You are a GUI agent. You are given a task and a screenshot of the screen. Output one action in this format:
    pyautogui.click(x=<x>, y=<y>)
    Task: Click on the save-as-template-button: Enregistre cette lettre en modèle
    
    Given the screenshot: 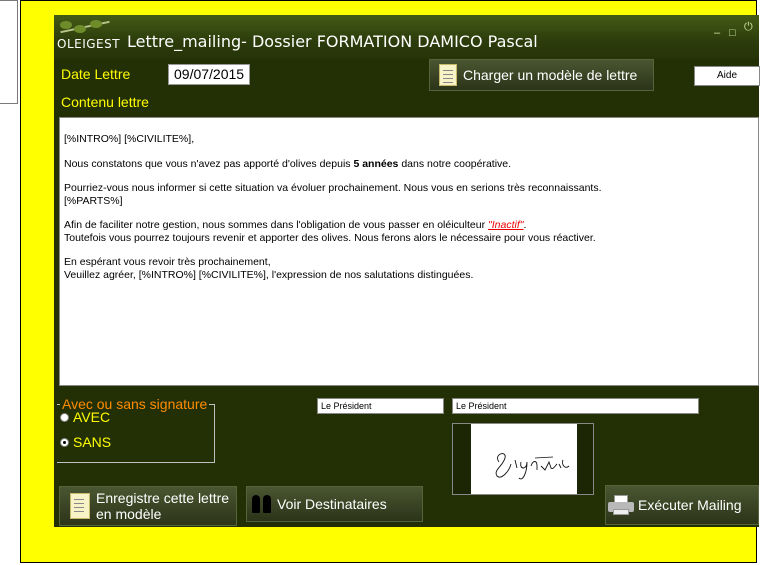 What is the action you would take?
    pyautogui.click(x=148, y=506)
    